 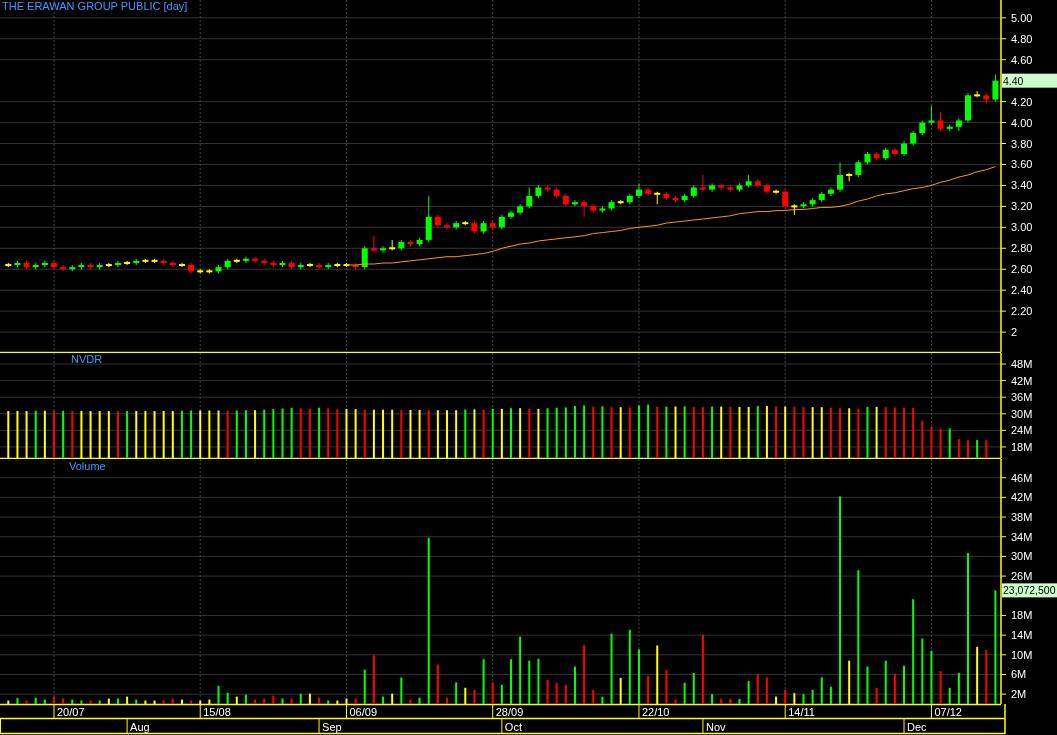 What do you see at coordinates (1022, 101) in the screenshot?
I see `axis-label: 4.20` at bounding box center [1022, 101].